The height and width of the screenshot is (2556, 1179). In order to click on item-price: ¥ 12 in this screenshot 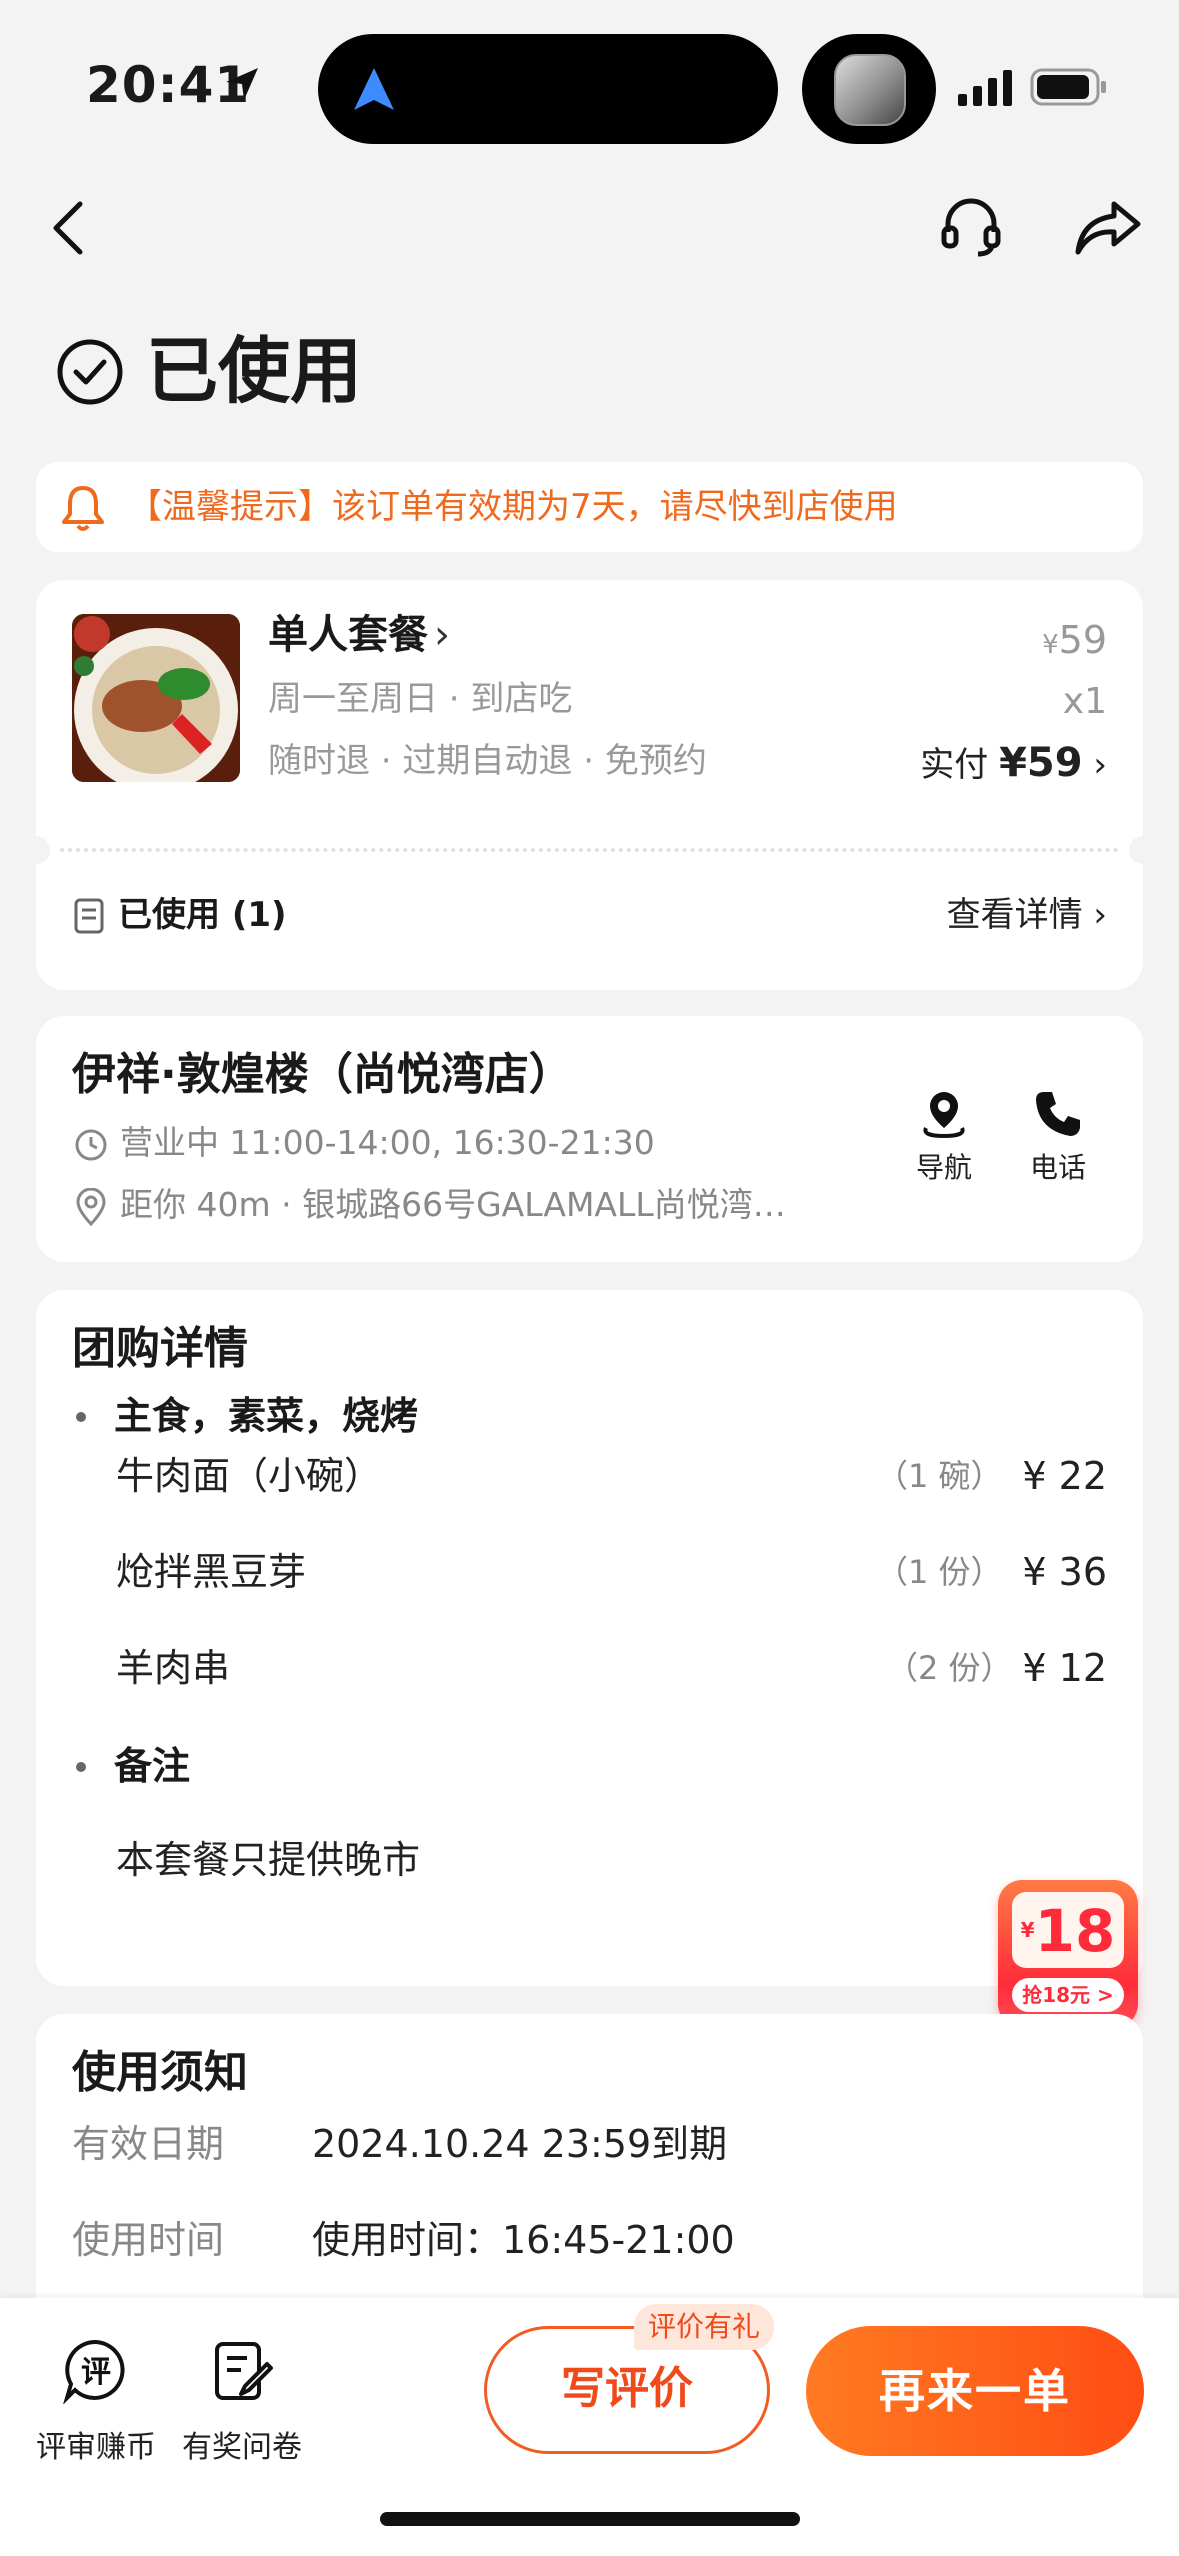, I will do `click(1064, 1668)`.